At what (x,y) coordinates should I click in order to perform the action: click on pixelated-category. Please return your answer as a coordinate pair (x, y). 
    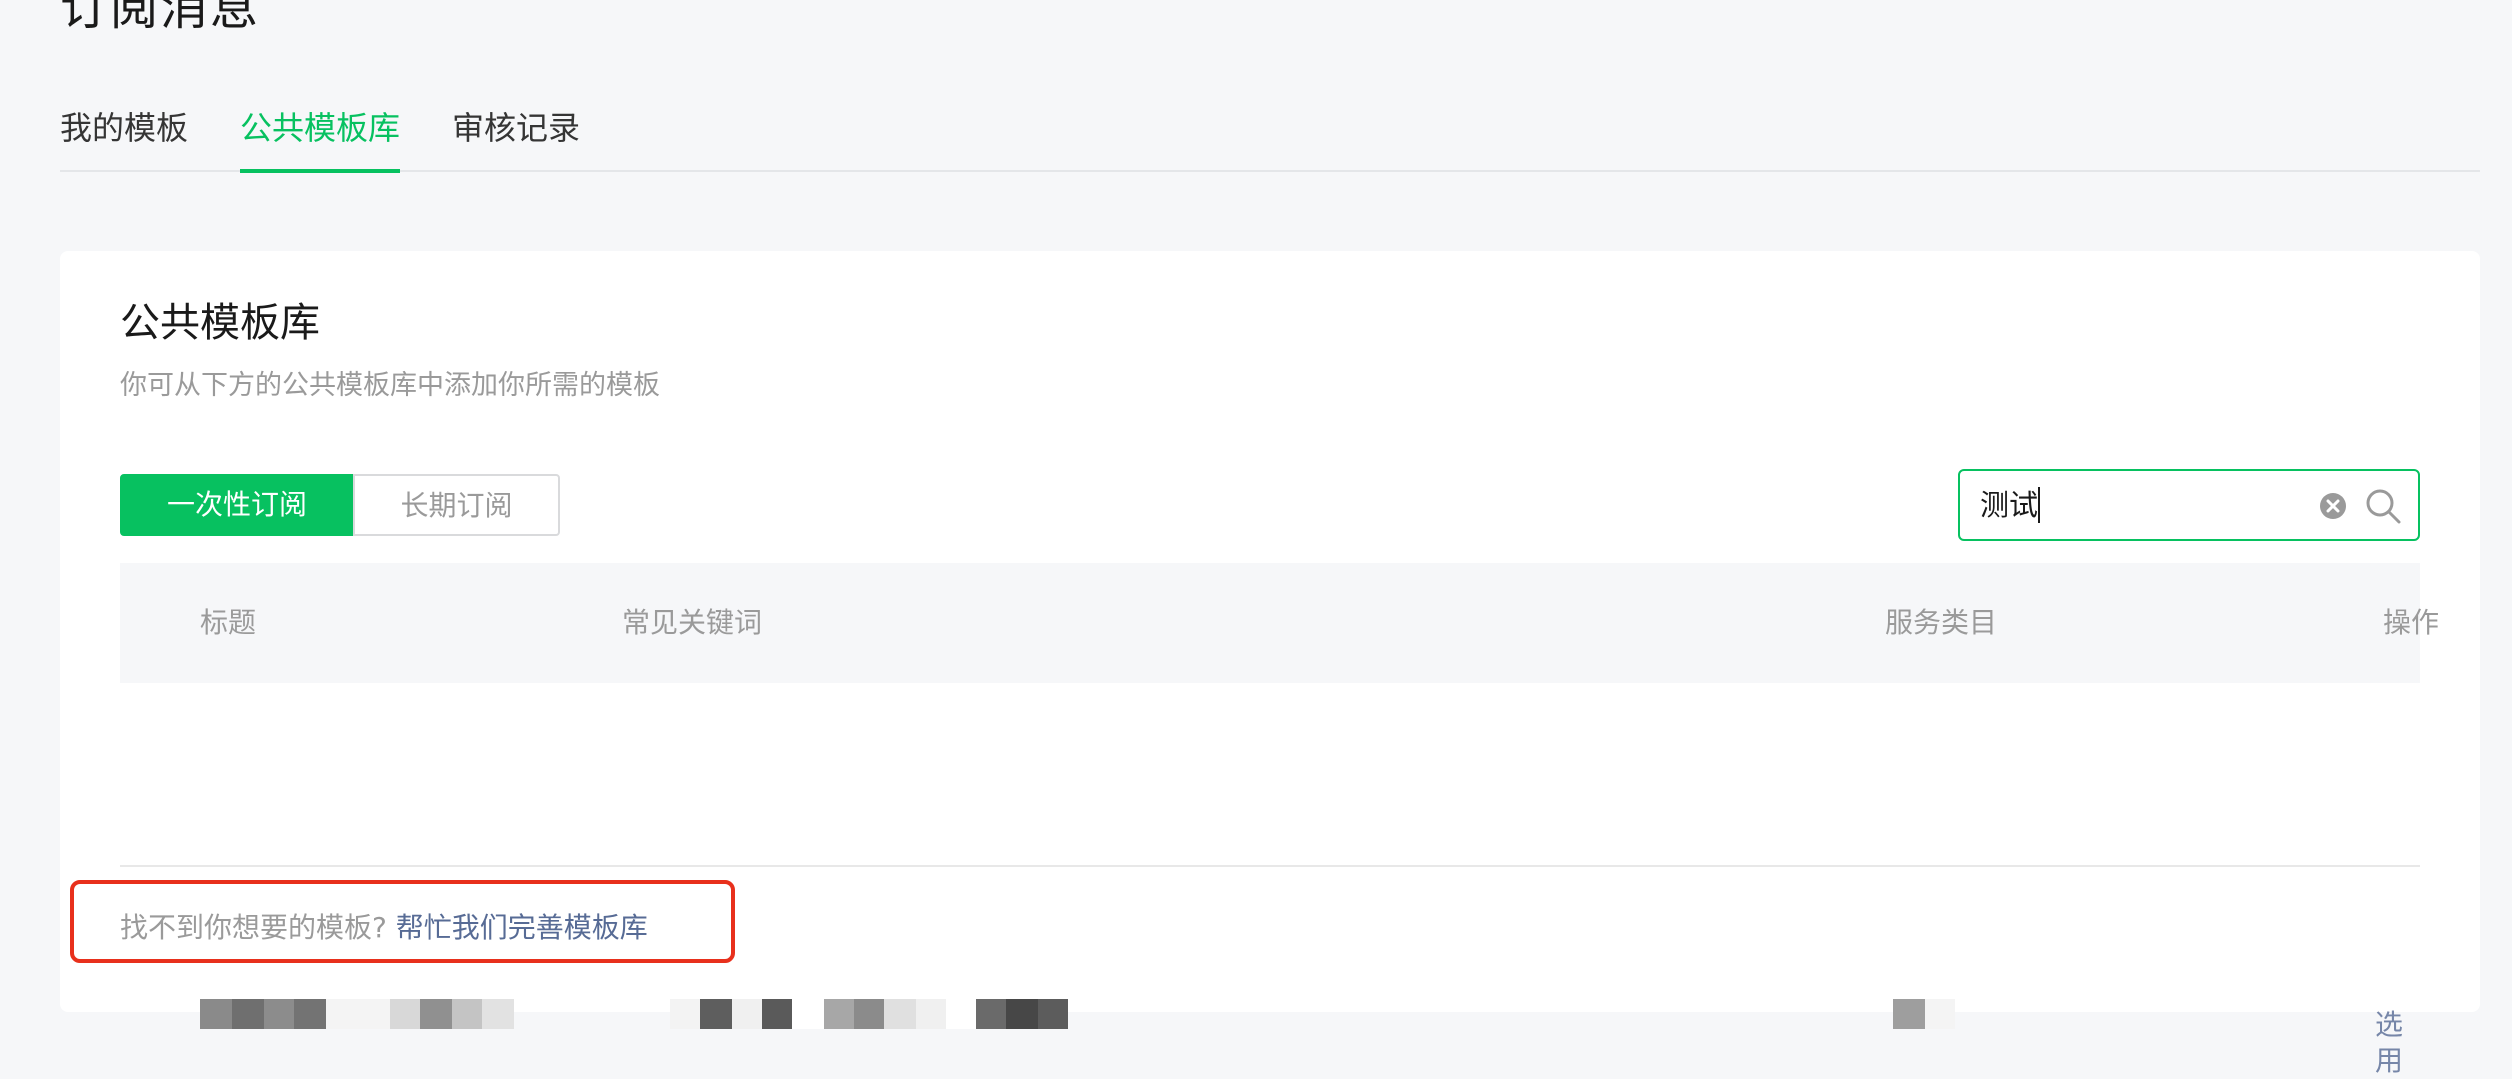
    Looking at the image, I should click on (1924, 1014).